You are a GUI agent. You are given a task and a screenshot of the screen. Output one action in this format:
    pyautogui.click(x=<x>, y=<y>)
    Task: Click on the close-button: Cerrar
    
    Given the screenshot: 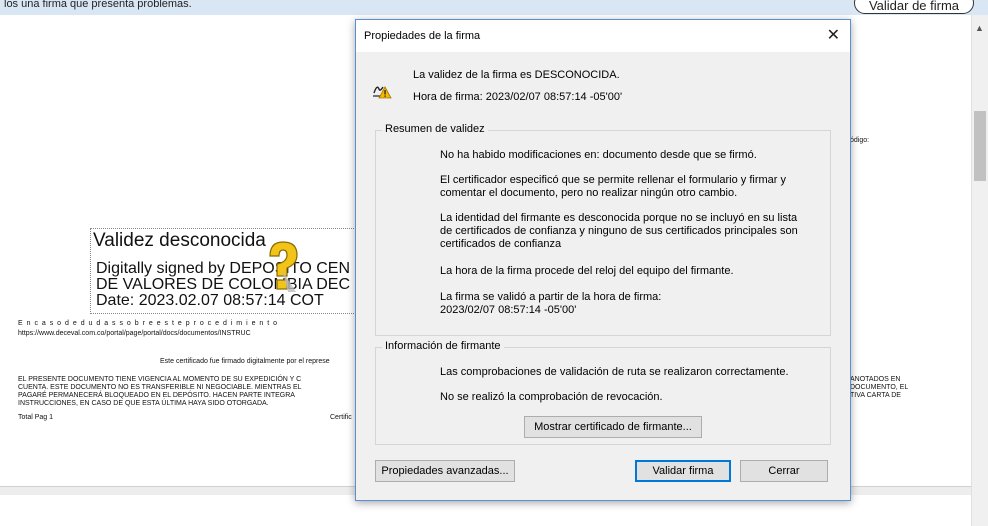 What is the action you would take?
    pyautogui.click(x=784, y=471)
    